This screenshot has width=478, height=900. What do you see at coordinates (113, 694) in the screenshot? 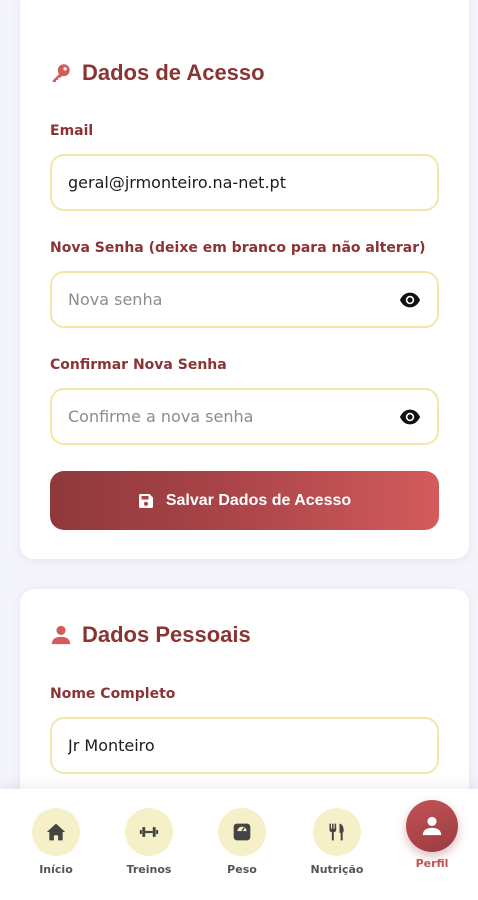
I see `full-name-label: Nome Completo` at bounding box center [113, 694].